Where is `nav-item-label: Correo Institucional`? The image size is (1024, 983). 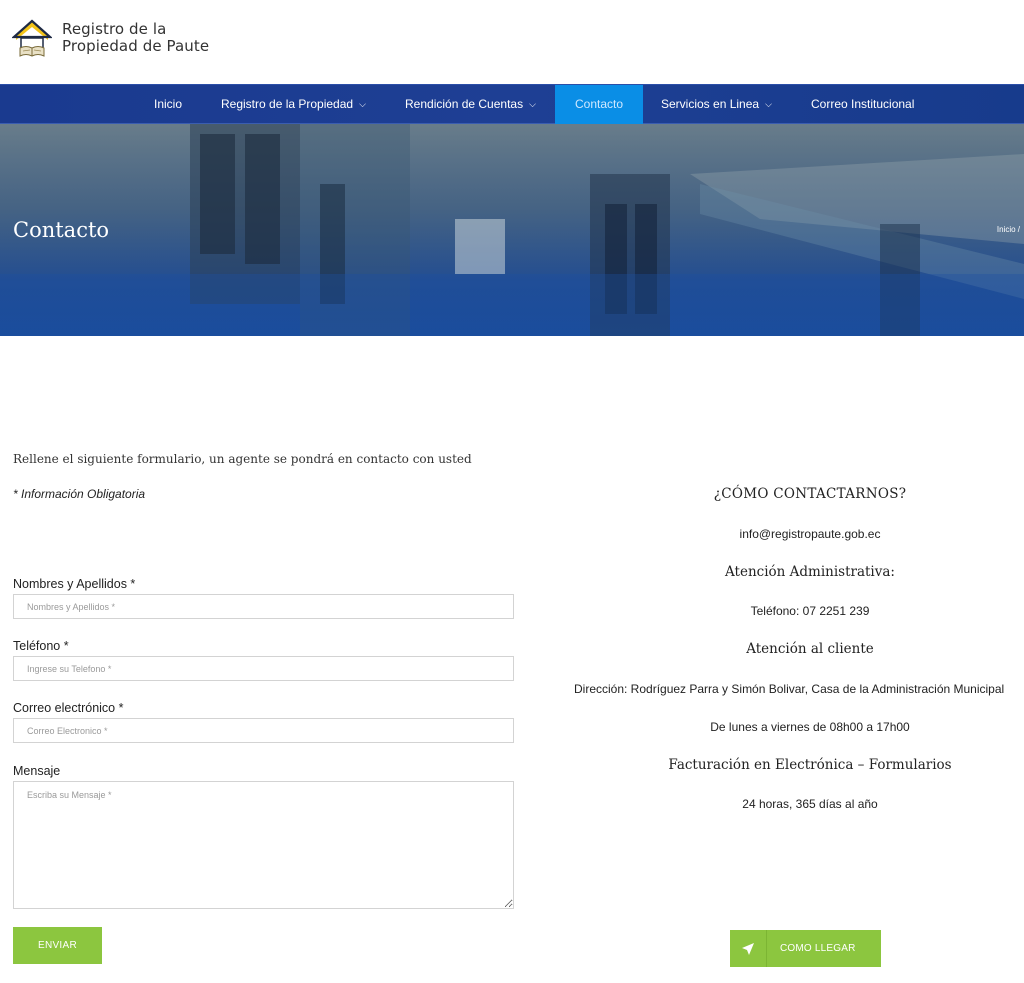
nav-item-label: Correo Institucional is located at coordinates (863, 104).